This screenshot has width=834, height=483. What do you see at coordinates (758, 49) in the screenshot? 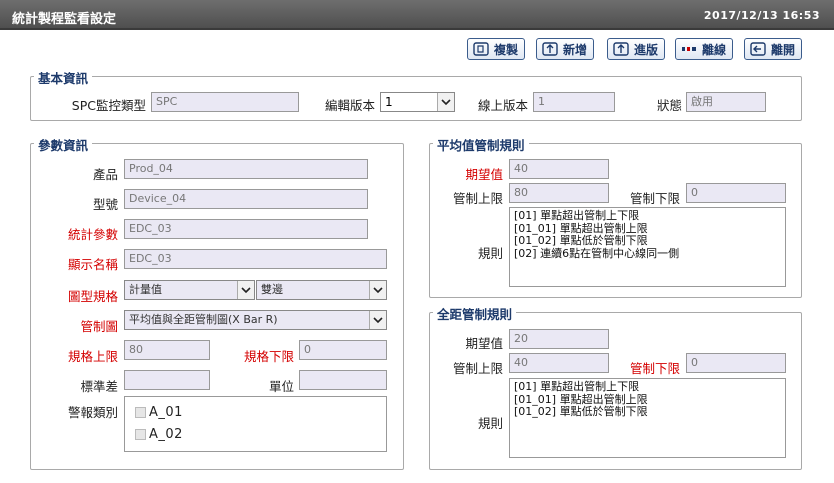
I see `exit-icon` at bounding box center [758, 49].